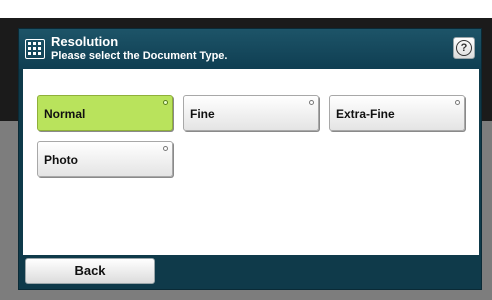  I want to click on option-extra-fine-button: Extra-Fine, so click(397, 113).